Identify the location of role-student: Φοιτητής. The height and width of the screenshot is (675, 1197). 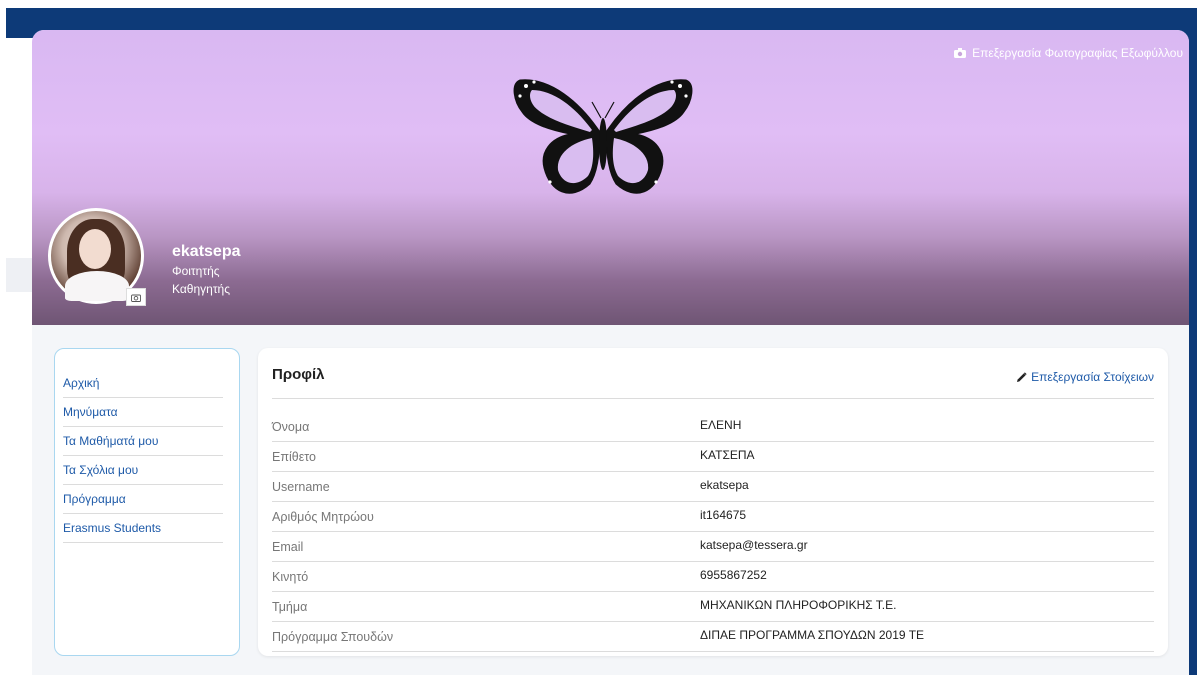
(196, 271).